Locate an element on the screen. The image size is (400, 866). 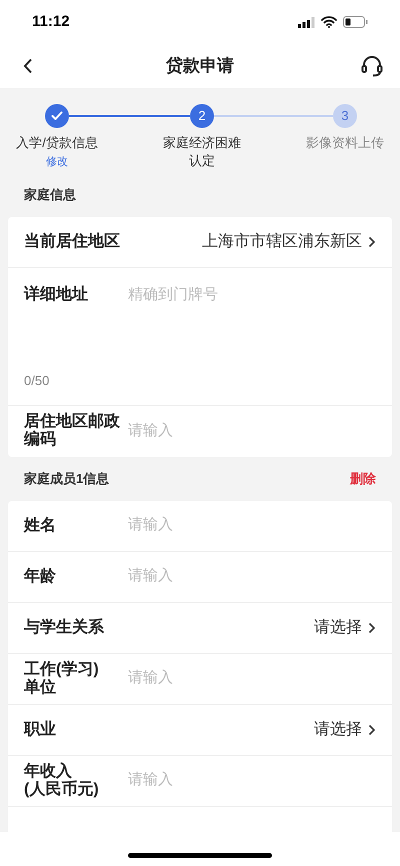
field-label: 详细地址 is located at coordinates (56, 294).